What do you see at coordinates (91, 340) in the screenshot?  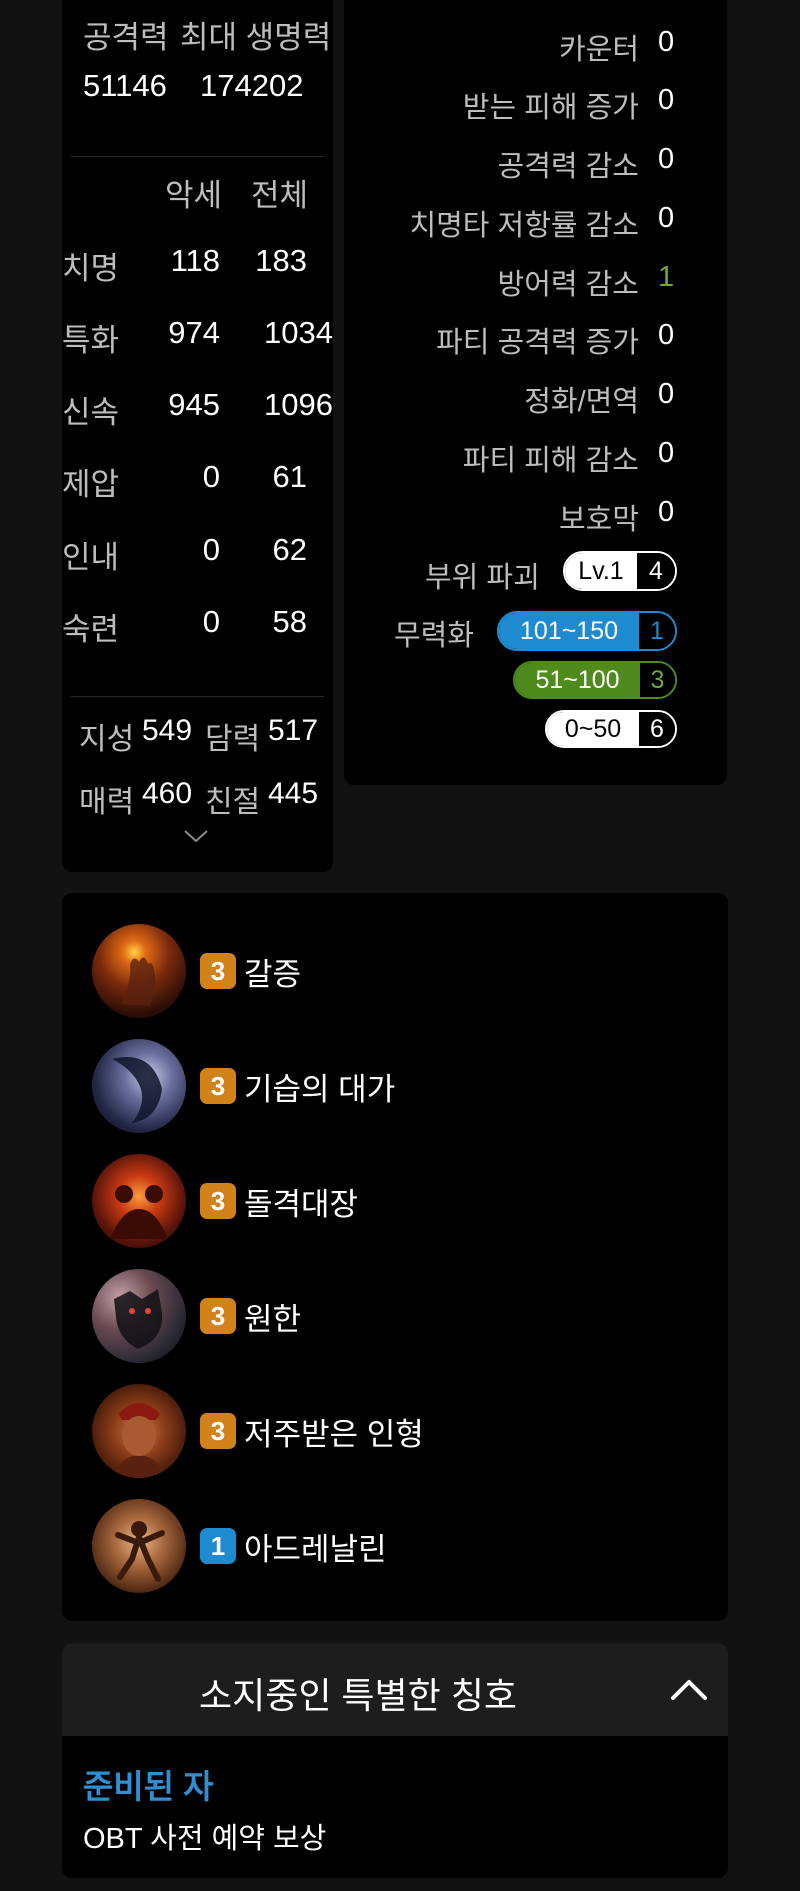 I see `stat-label-specialization: 특화` at bounding box center [91, 340].